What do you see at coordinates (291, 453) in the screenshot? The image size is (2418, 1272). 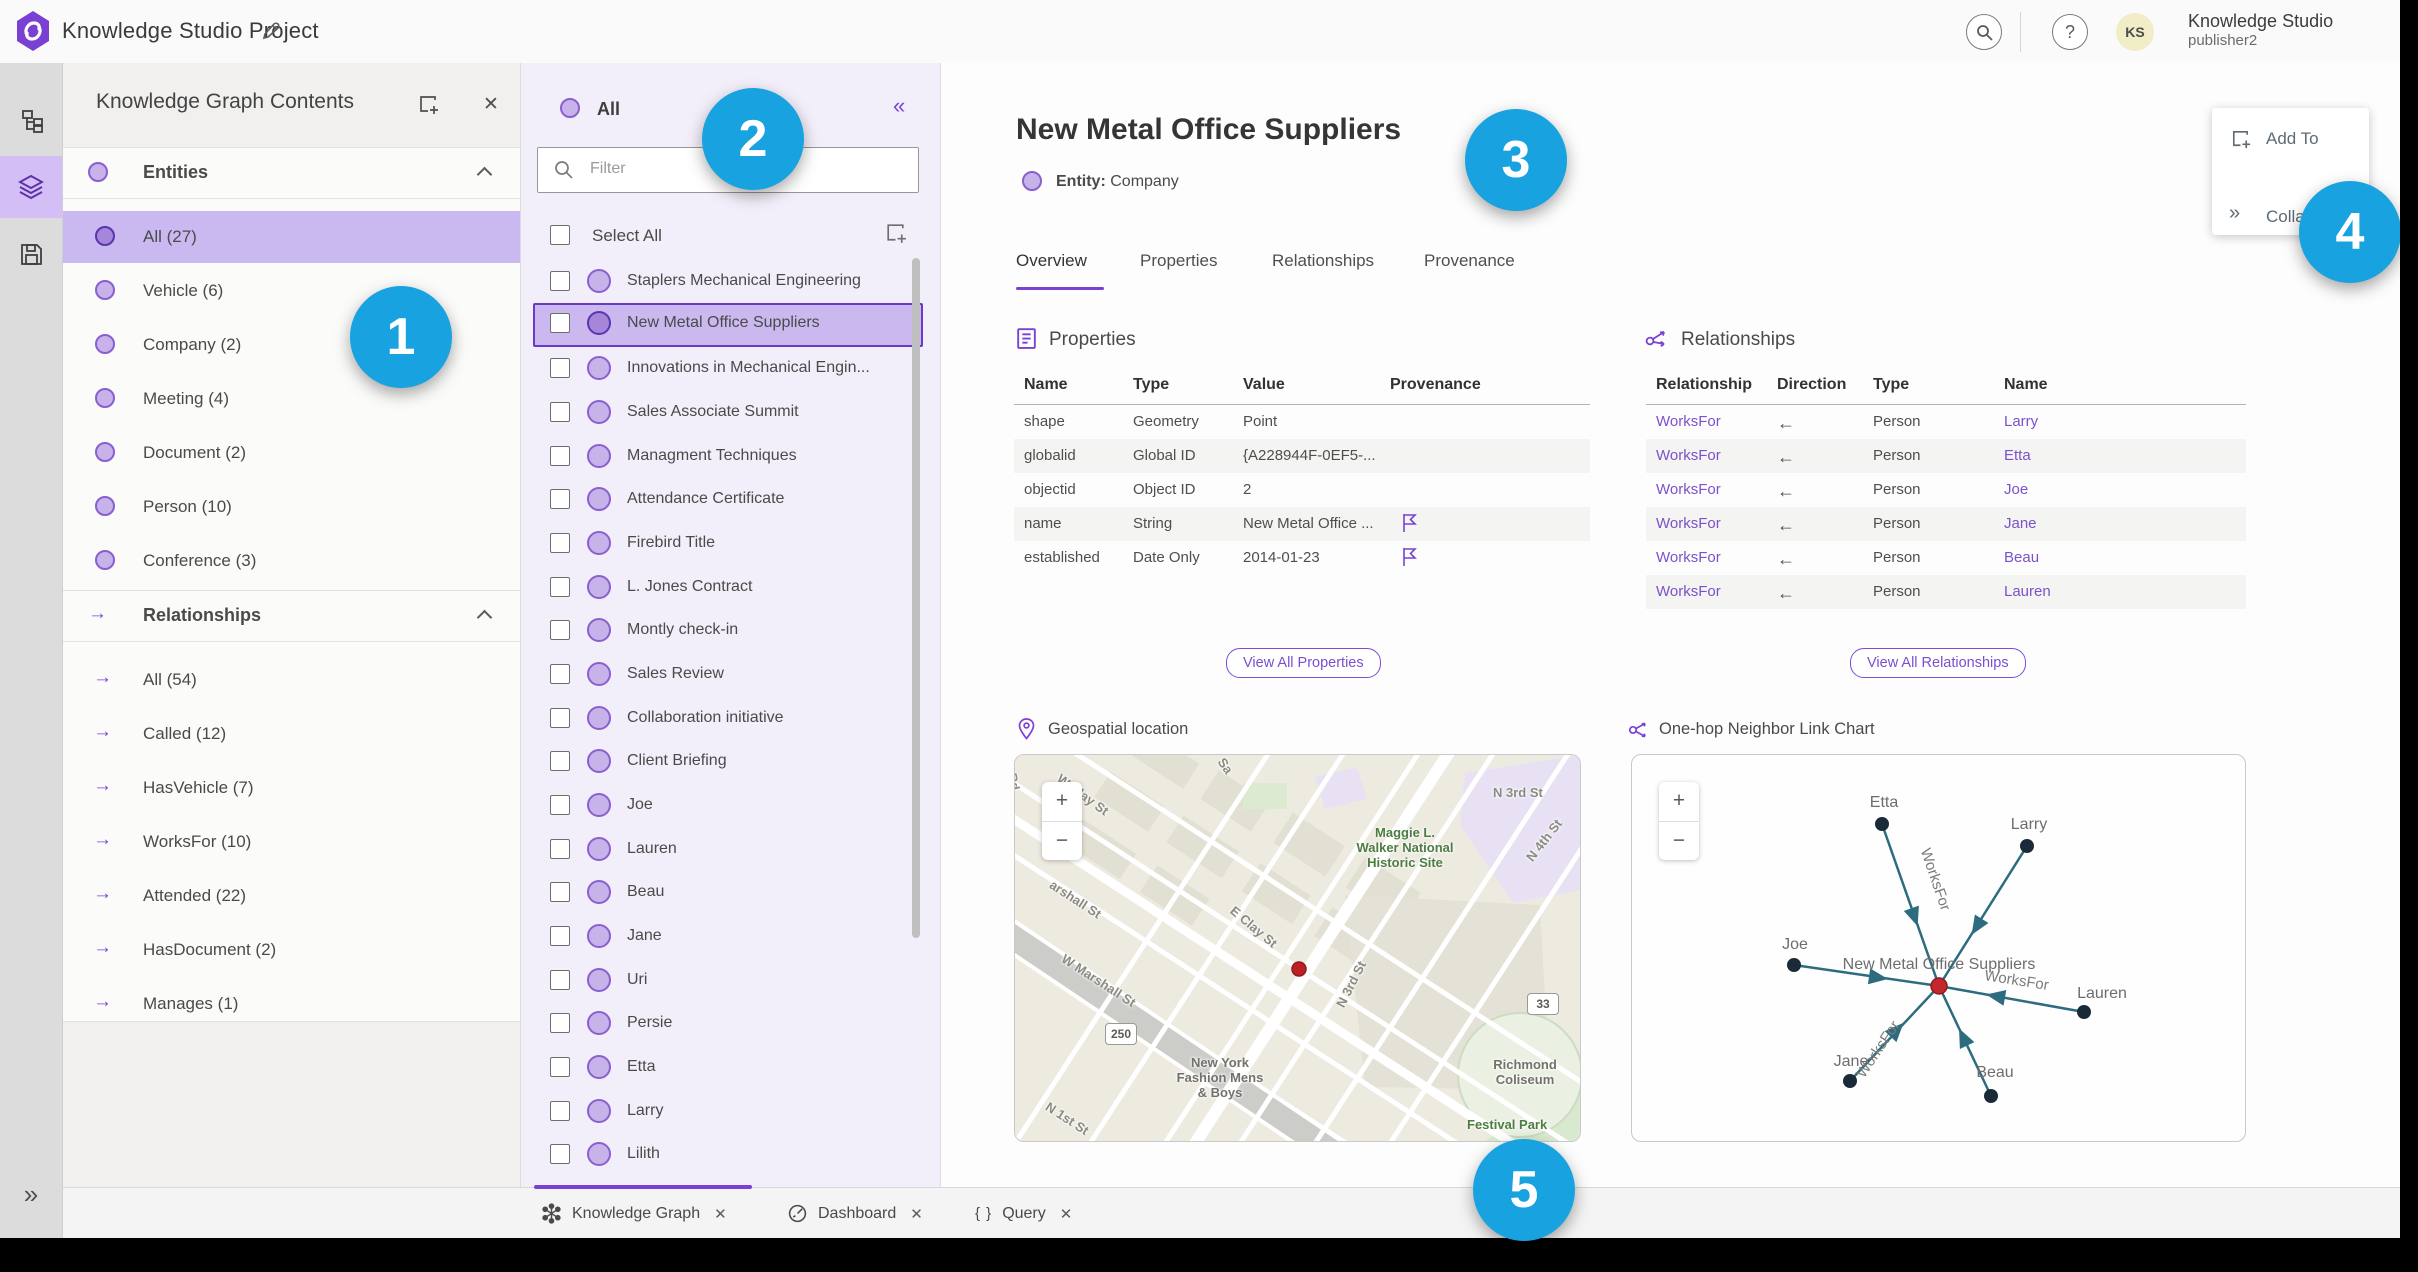 I see `entity-filter-document: Document (2)` at bounding box center [291, 453].